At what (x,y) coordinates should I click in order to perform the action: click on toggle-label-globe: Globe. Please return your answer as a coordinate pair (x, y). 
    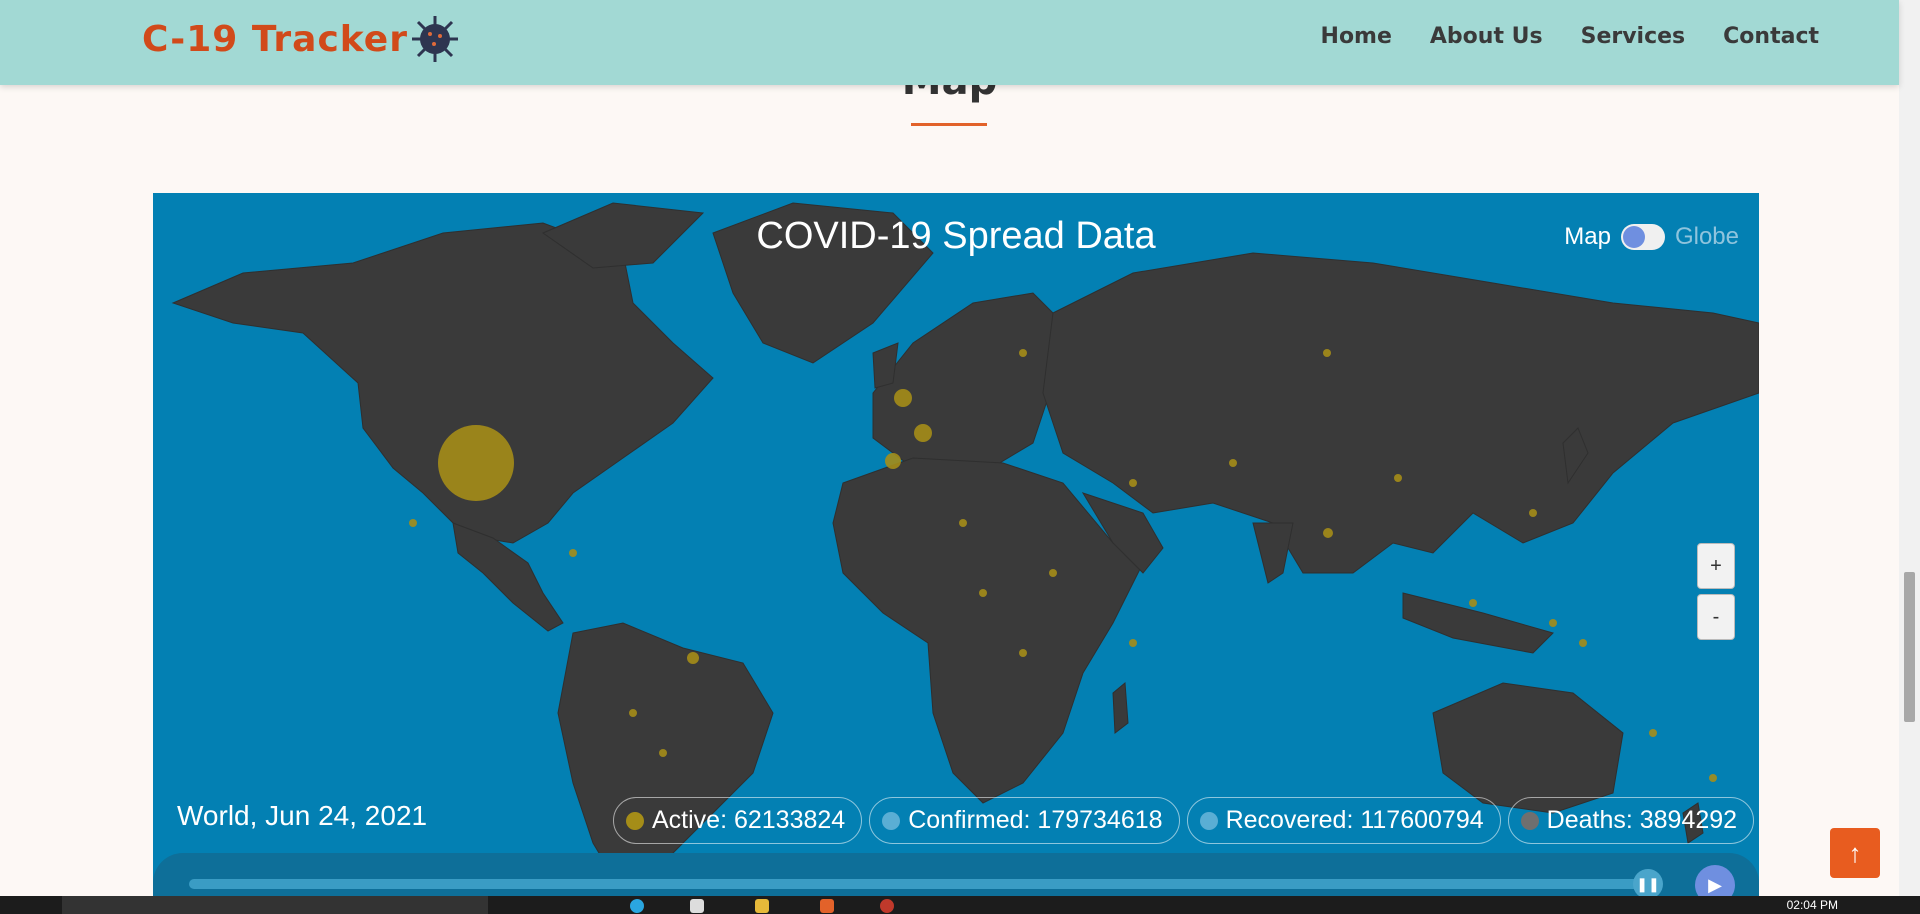
    Looking at the image, I should click on (1707, 237).